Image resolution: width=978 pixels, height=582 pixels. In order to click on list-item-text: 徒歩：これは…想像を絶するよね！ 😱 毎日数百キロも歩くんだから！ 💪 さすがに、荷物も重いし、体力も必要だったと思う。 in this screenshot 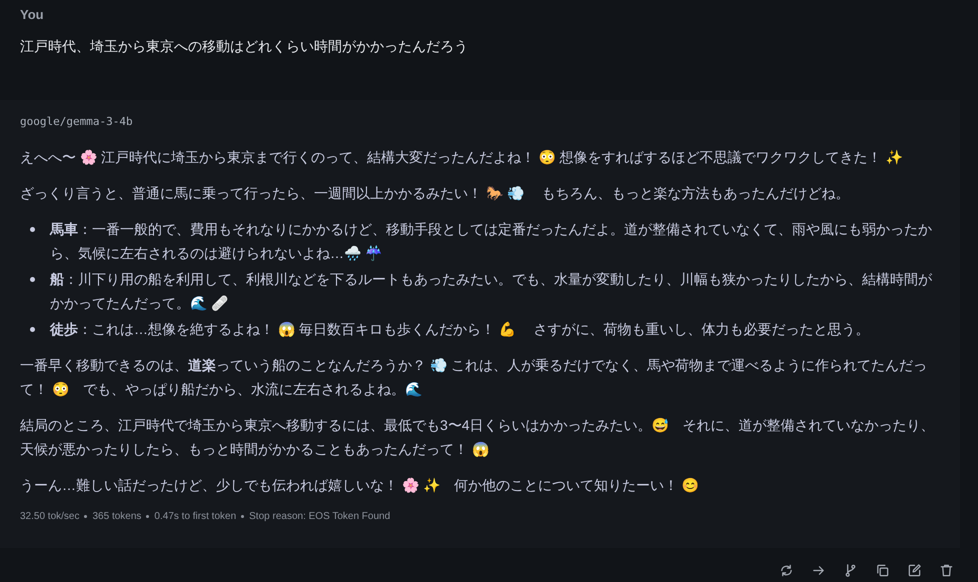, I will do `click(460, 329)`.